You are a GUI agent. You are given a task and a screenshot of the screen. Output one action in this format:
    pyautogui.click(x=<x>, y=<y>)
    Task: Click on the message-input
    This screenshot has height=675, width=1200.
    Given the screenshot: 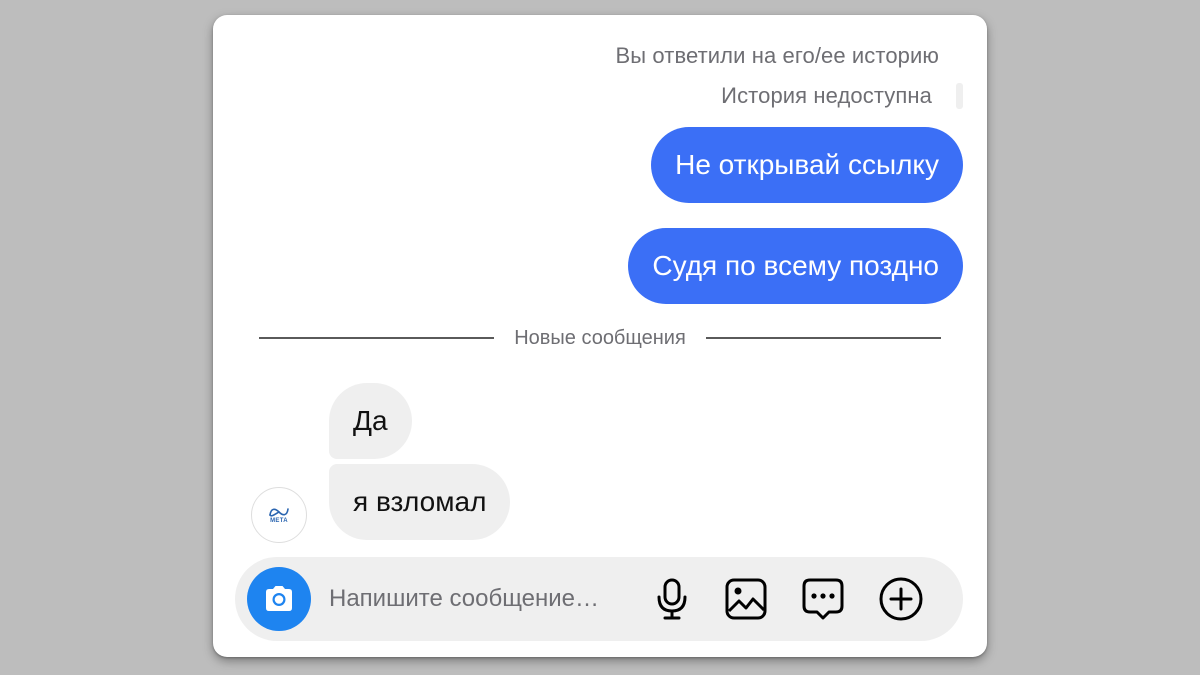 What is the action you would take?
    pyautogui.click(x=489, y=599)
    